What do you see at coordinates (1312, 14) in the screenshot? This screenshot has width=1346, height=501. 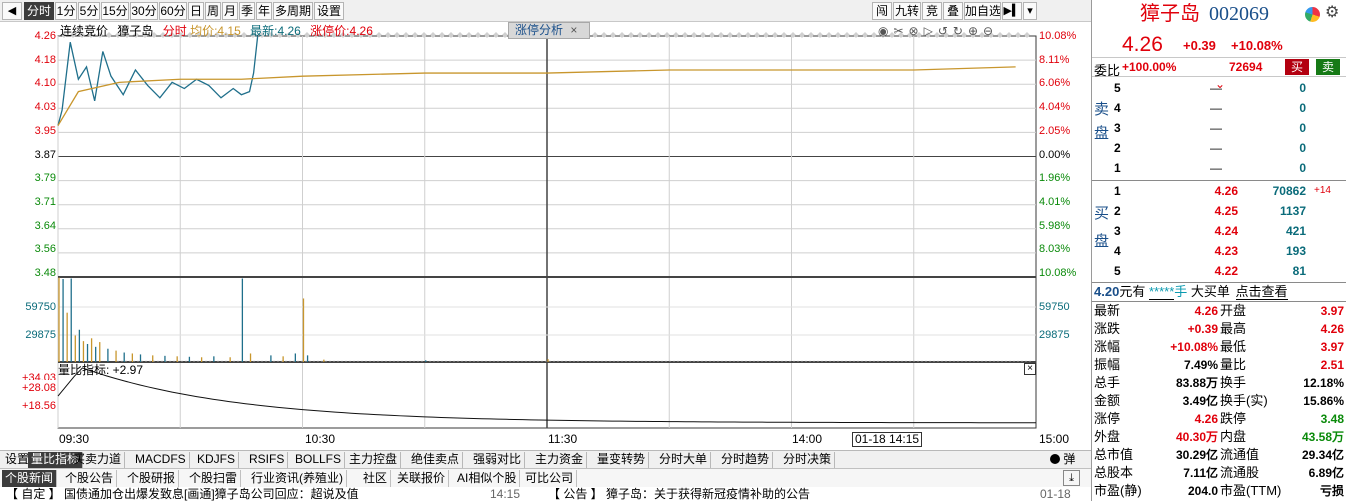 I see `pie-chart-icon` at bounding box center [1312, 14].